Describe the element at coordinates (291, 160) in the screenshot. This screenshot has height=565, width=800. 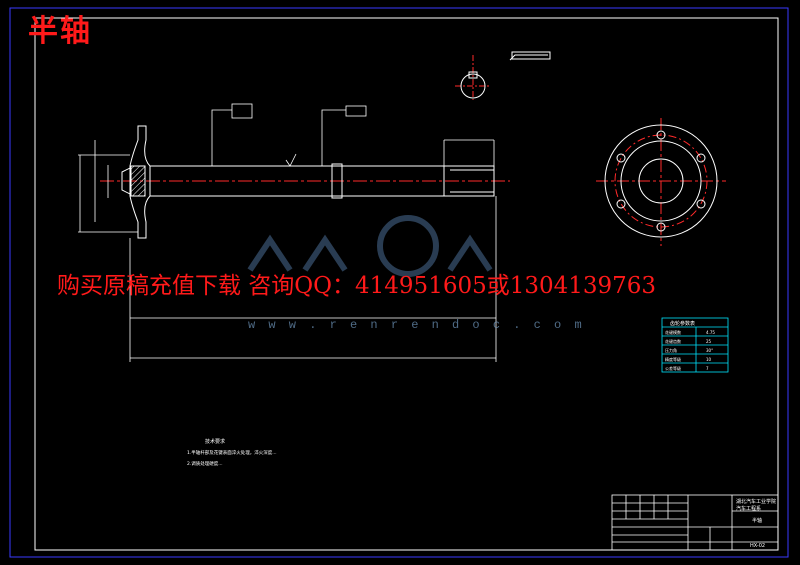
I see `roughness-symbol` at that location.